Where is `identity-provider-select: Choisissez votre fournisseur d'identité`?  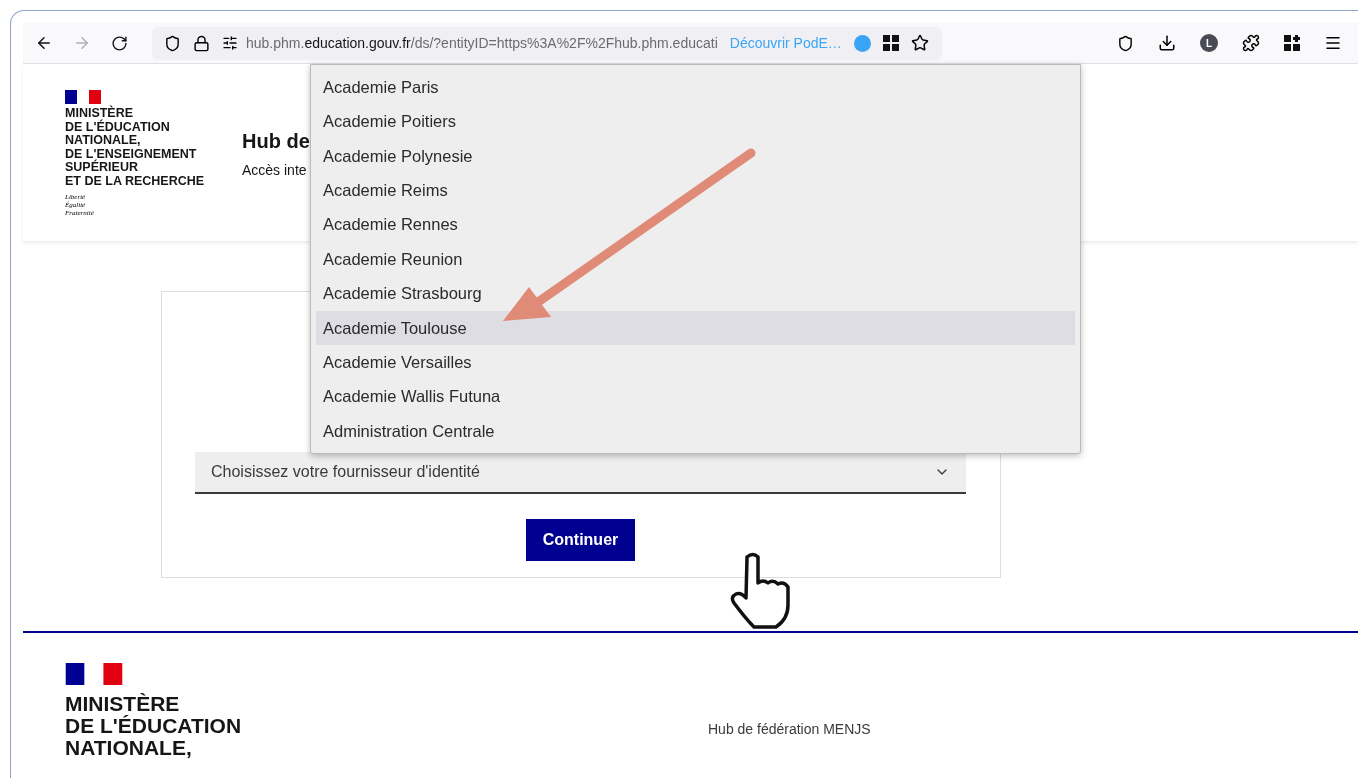 identity-provider-select: Choisissez votre fournisseur d'identité is located at coordinates (580, 473).